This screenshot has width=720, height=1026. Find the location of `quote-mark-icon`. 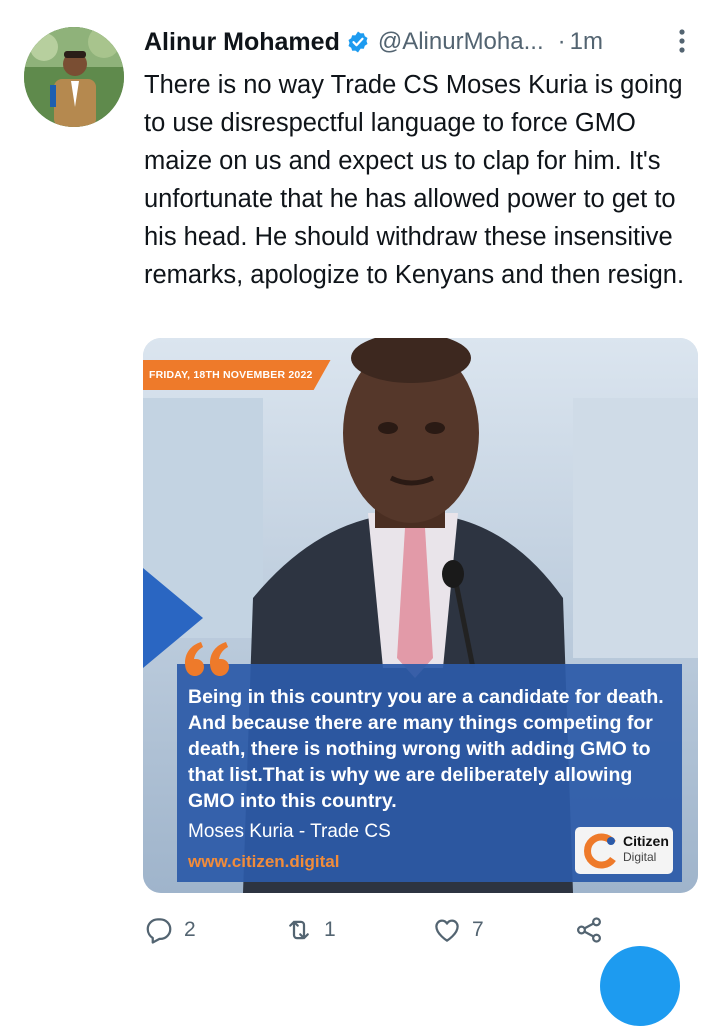

quote-mark-icon is located at coordinates (207, 659).